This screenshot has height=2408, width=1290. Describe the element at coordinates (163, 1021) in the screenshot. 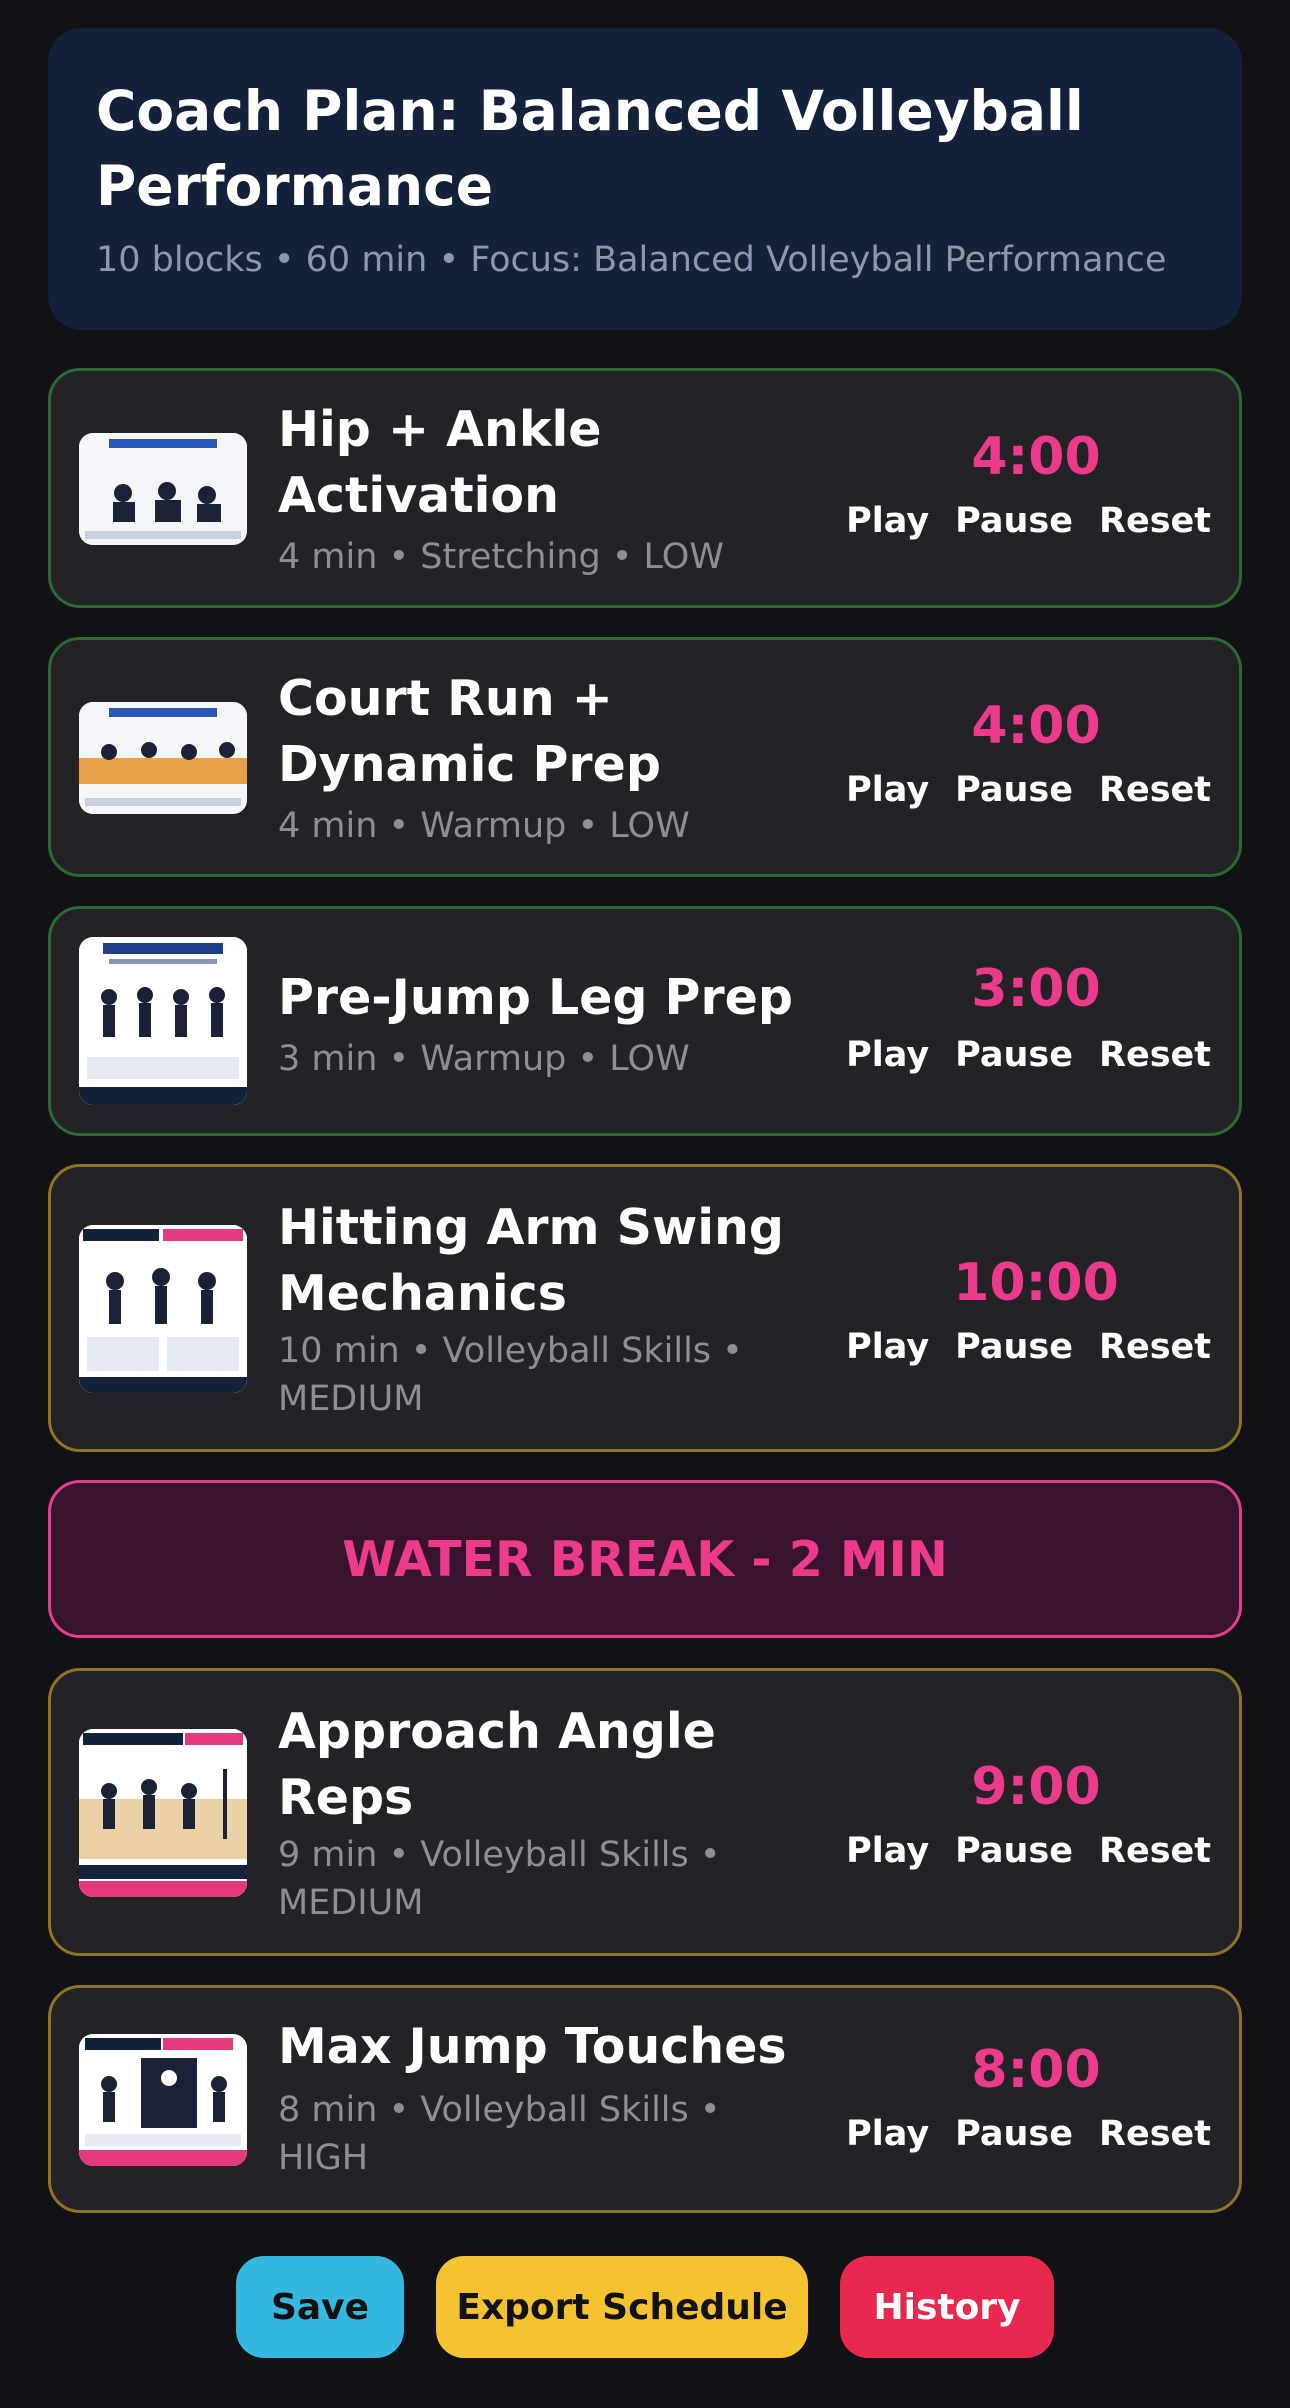

I see `stretch-pre-jump-poster-icon` at that location.